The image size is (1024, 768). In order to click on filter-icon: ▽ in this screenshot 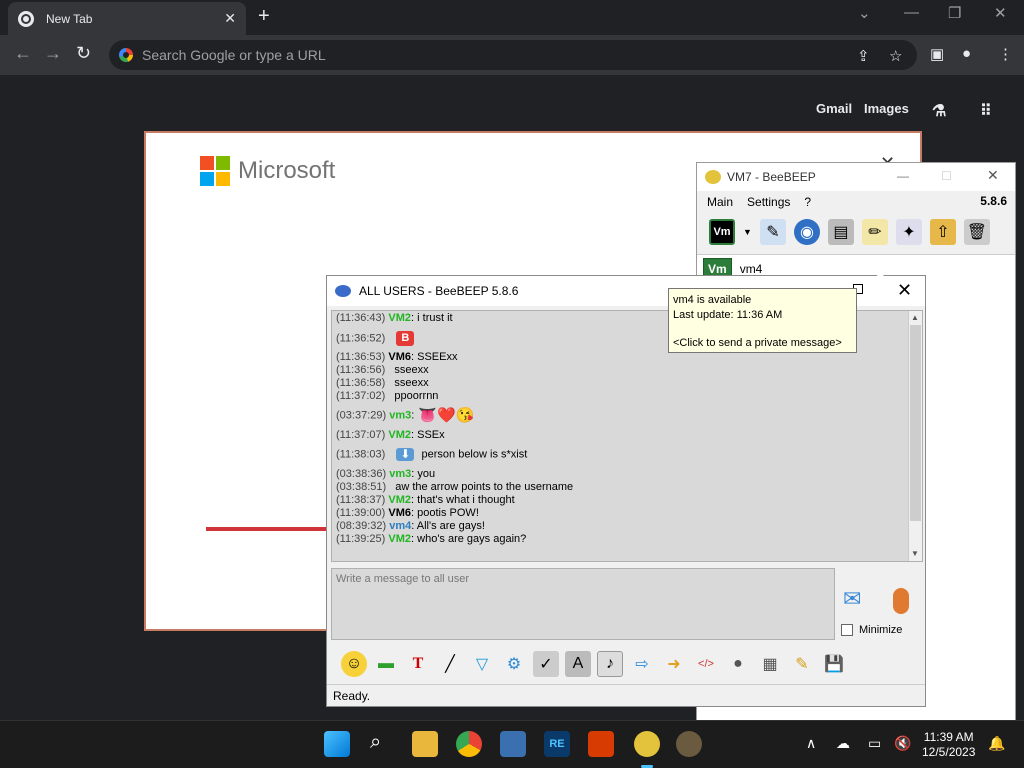, I will do `click(482, 664)`.